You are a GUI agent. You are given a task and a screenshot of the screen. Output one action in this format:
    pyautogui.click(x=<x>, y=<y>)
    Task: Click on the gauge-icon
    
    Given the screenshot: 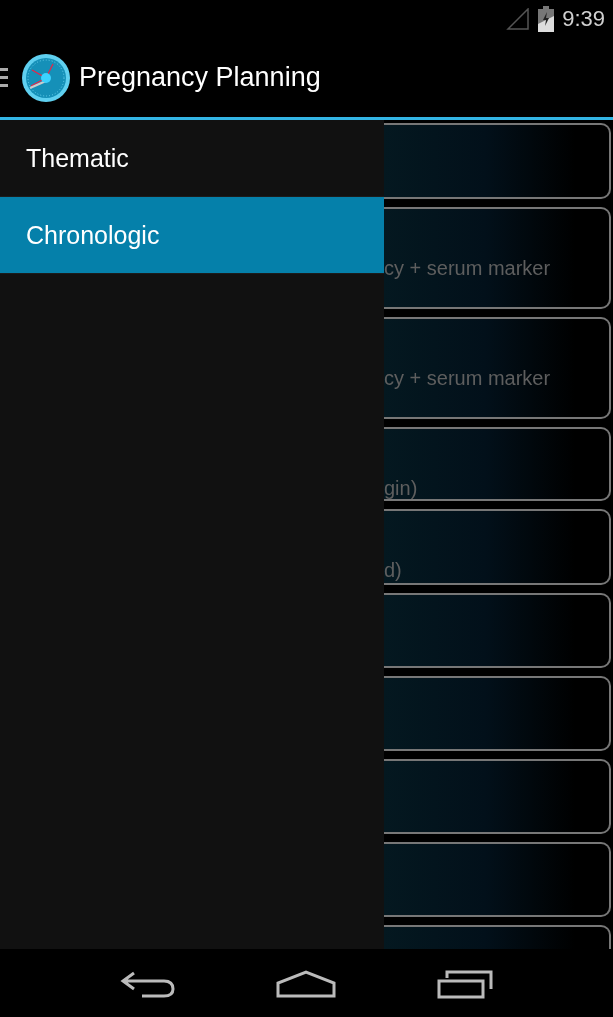 What is the action you would take?
    pyautogui.click(x=46, y=77)
    